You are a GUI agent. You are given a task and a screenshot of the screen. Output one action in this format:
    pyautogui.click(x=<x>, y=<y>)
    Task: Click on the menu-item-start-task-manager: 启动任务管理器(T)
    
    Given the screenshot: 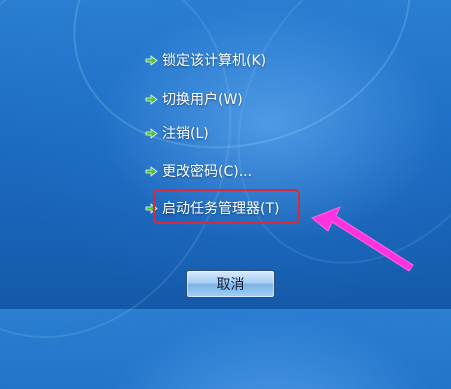 What is the action you would take?
    pyautogui.click(x=212, y=208)
    